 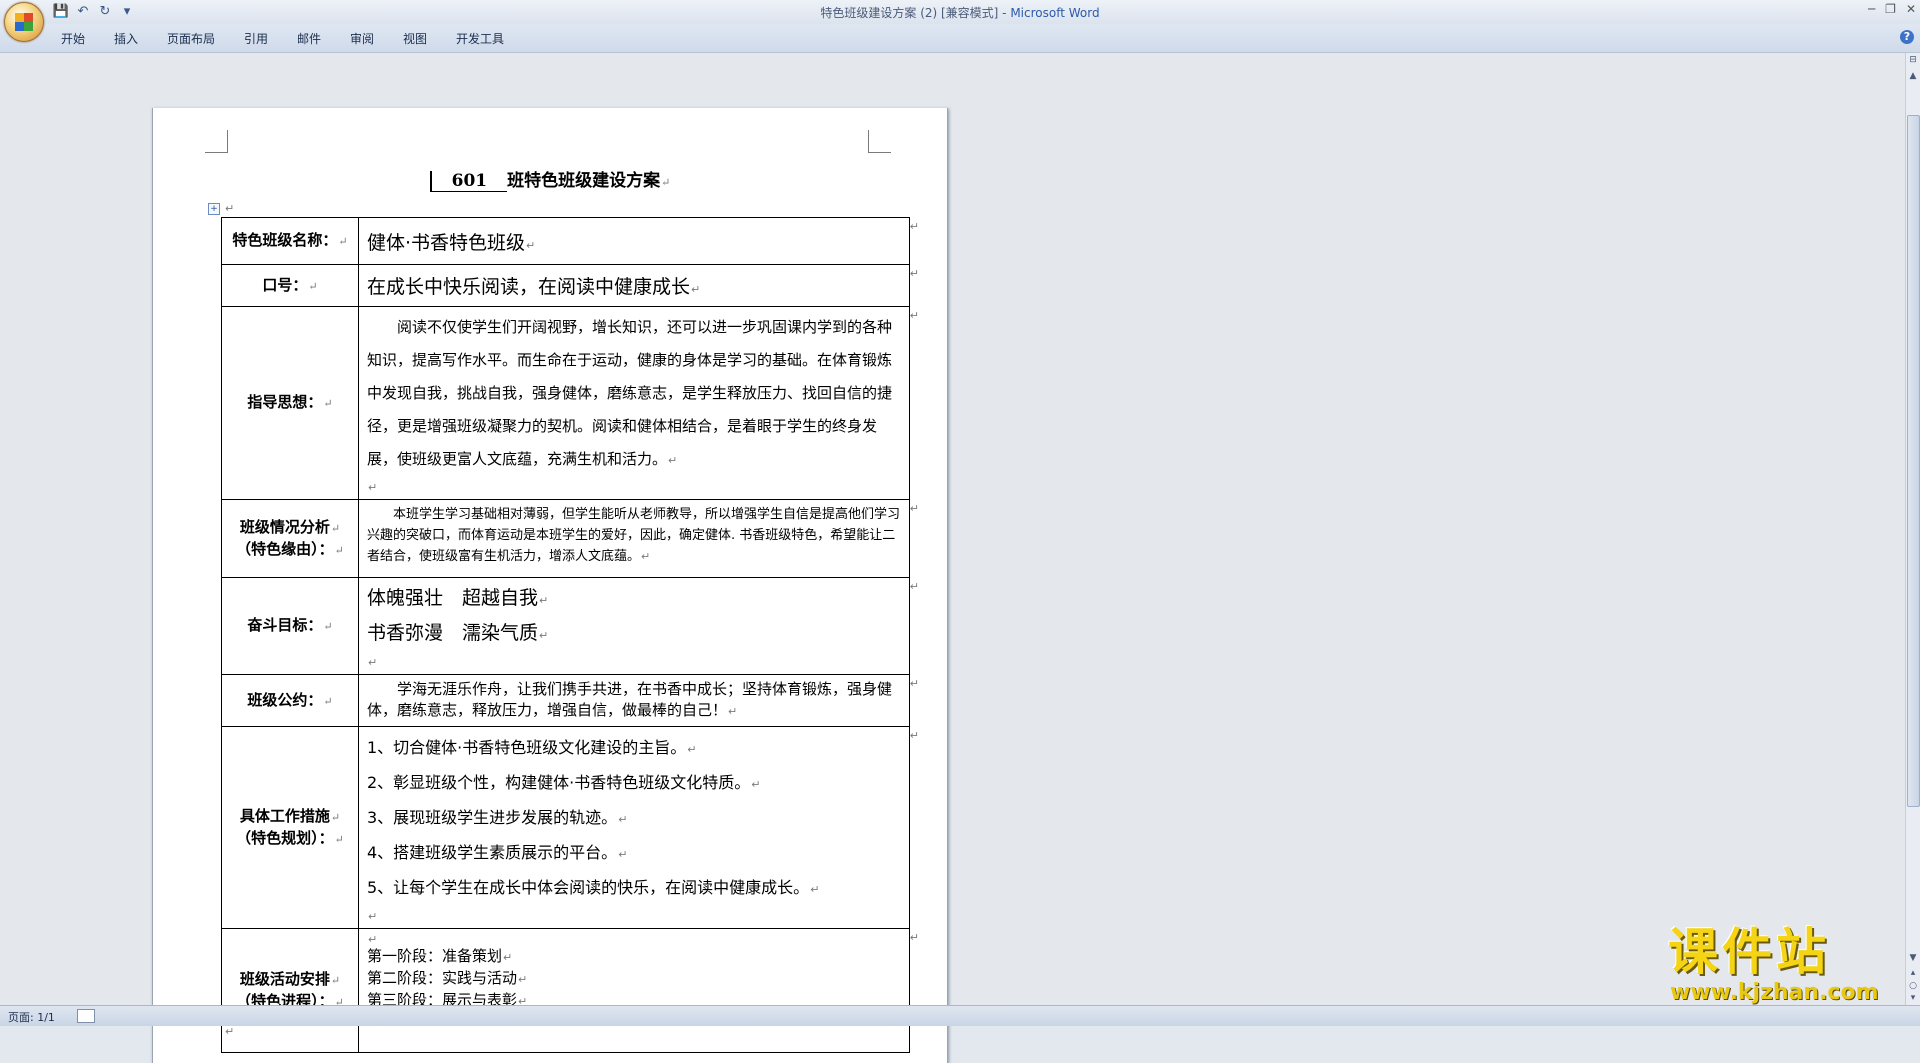 What do you see at coordinates (290, 626) in the screenshot?
I see `row-label: 奋斗目标：↵` at bounding box center [290, 626].